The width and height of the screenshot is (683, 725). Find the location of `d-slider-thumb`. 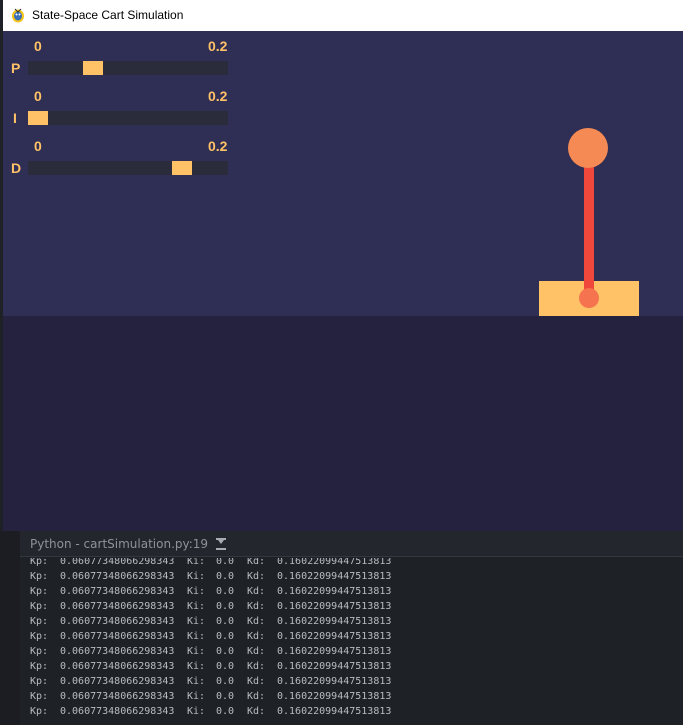

d-slider-thumb is located at coordinates (182, 168).